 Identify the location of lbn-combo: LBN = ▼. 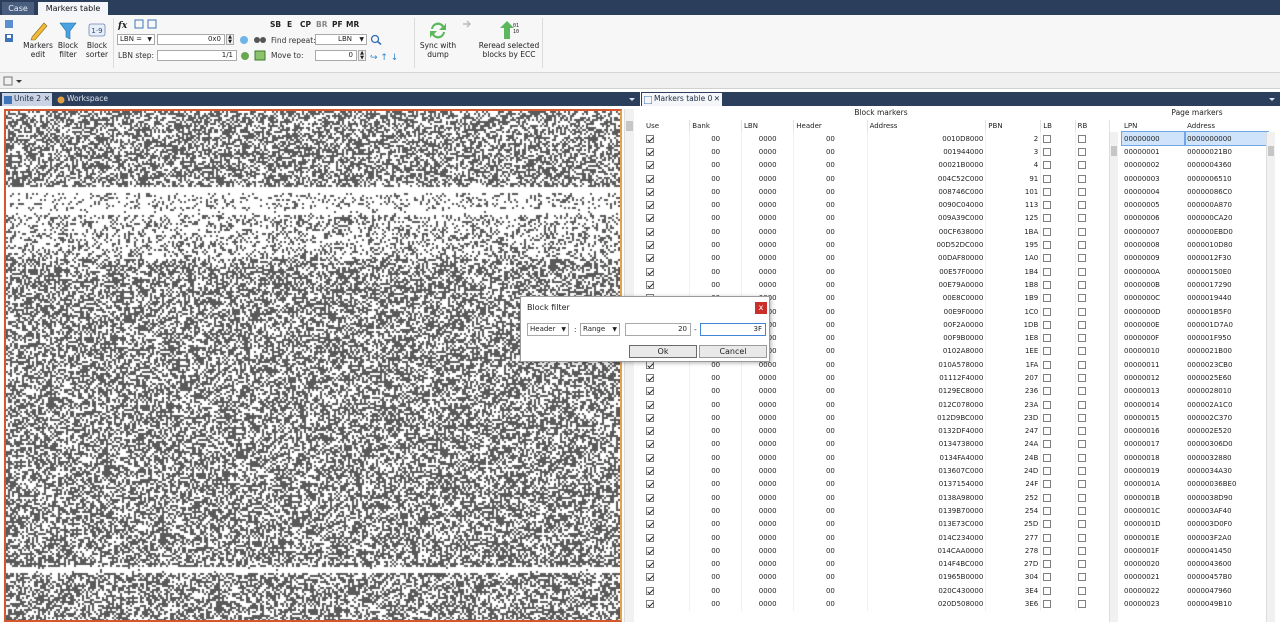
(136, 39).